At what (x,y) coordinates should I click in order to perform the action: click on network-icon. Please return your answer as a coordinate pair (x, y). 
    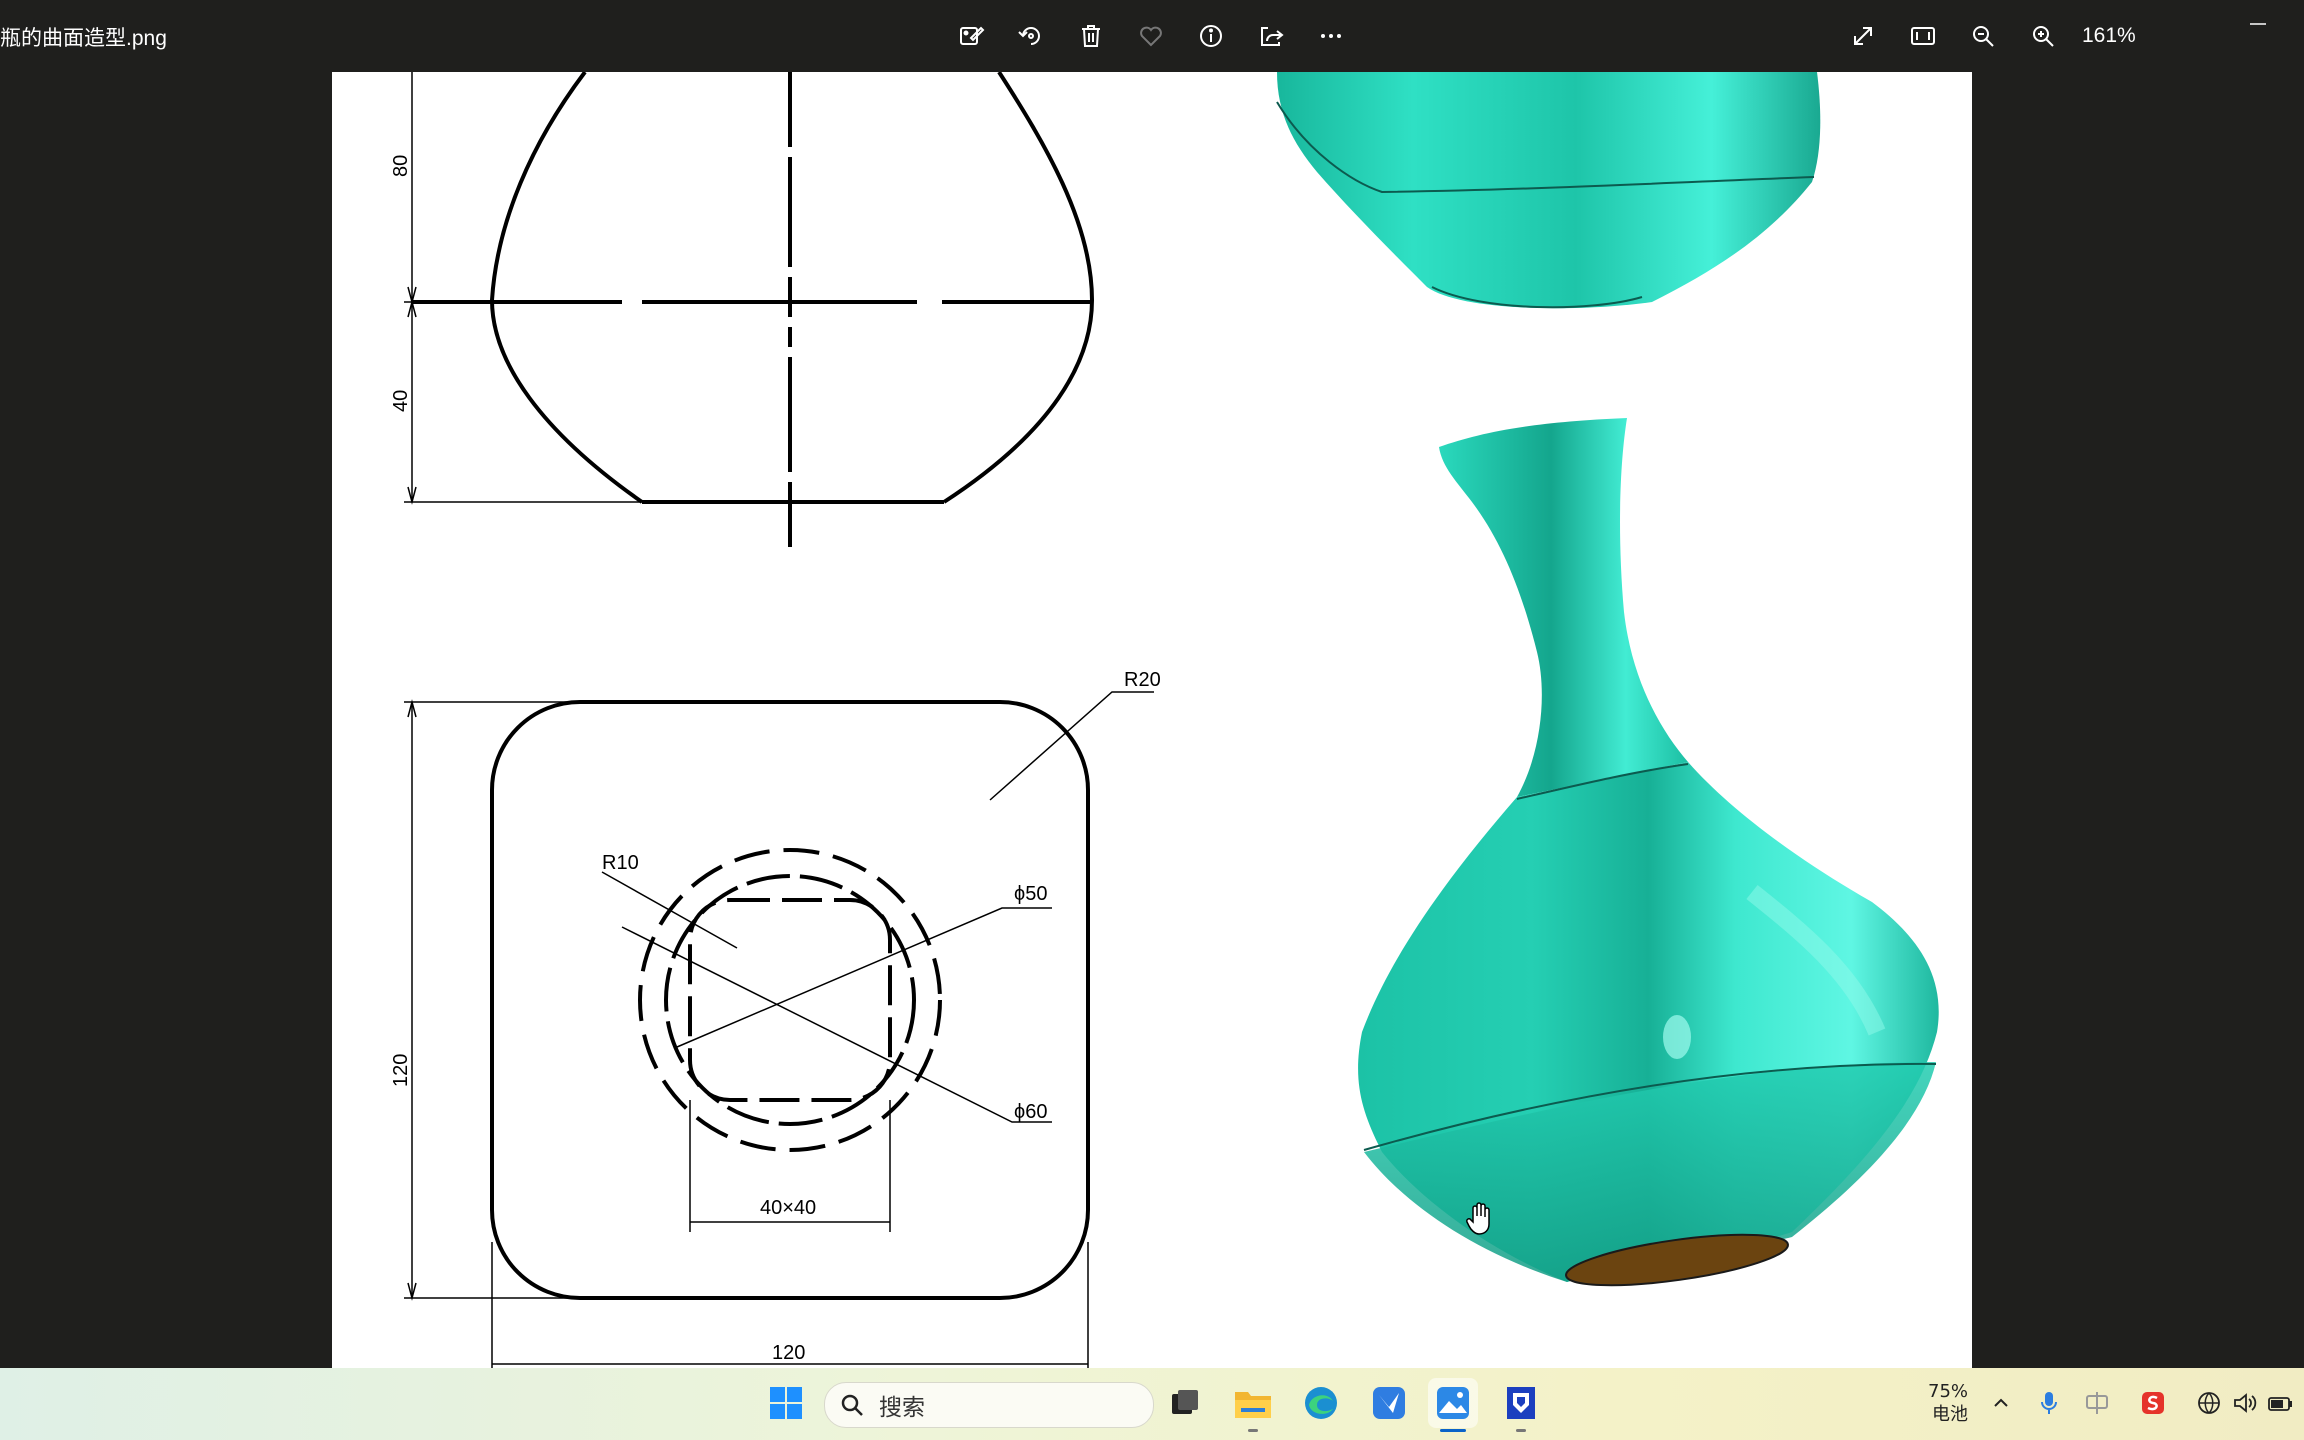
    Looking at the image, I should click on (2209, 1403).